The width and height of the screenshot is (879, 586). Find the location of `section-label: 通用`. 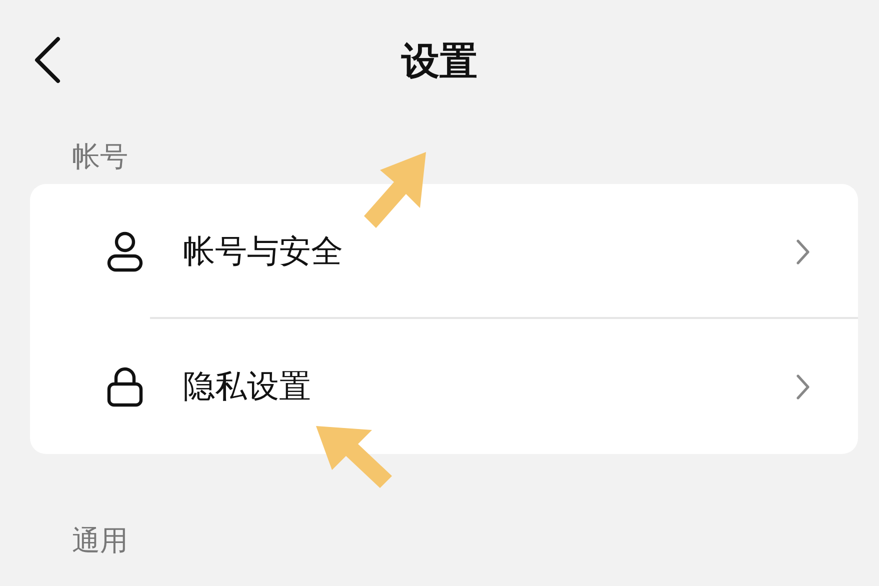

section-label: 通用 is located at coordinates (100, 541).